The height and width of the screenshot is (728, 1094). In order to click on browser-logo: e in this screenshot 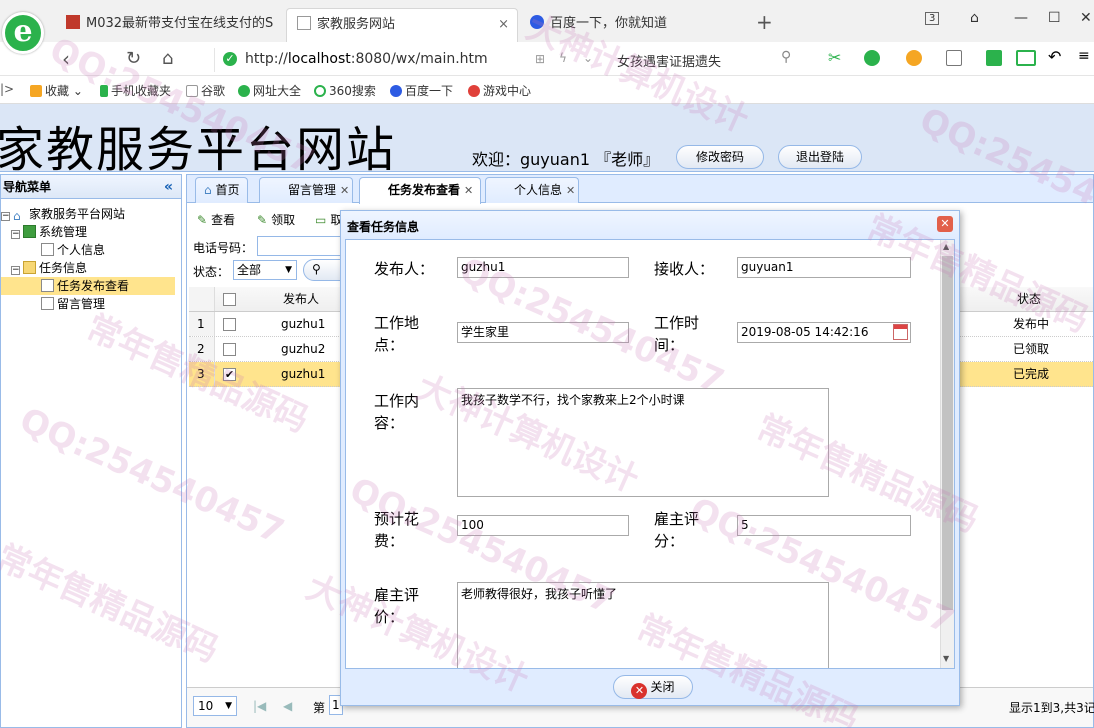, I will do `click(23, 33)`.